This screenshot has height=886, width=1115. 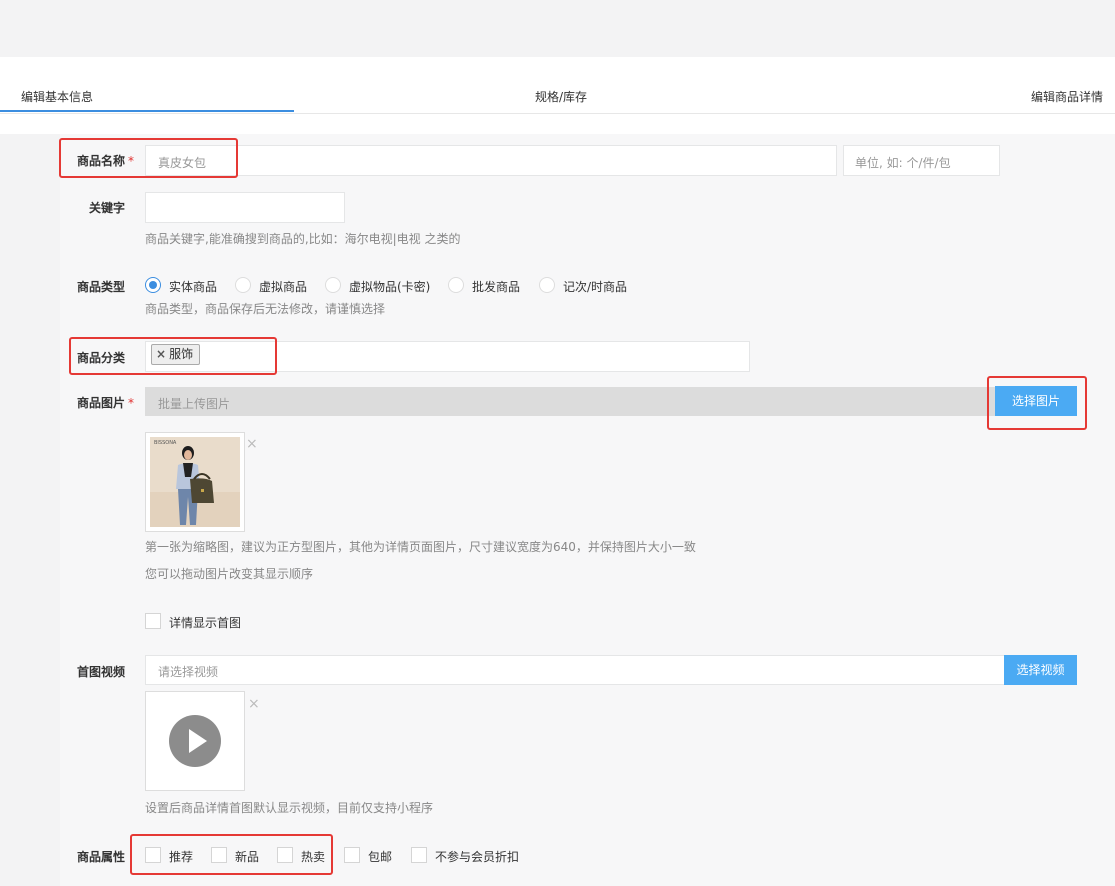 I want to click on attr-no-member-discount-label: 不参与会员折扣, so click(x=477, y=856).